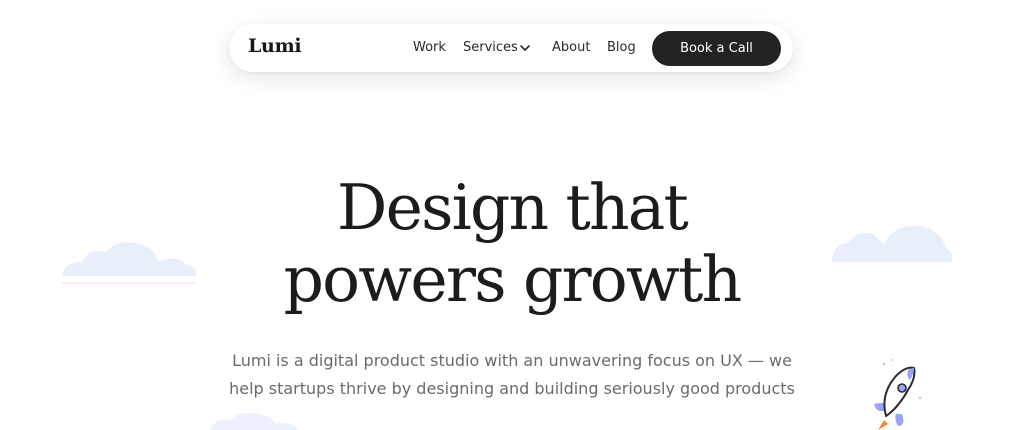 The image size is (1024, 430). Describe the element at coordinates (512, 207) in the screenshot. I see `hero-heading-line: Design that` at that location.